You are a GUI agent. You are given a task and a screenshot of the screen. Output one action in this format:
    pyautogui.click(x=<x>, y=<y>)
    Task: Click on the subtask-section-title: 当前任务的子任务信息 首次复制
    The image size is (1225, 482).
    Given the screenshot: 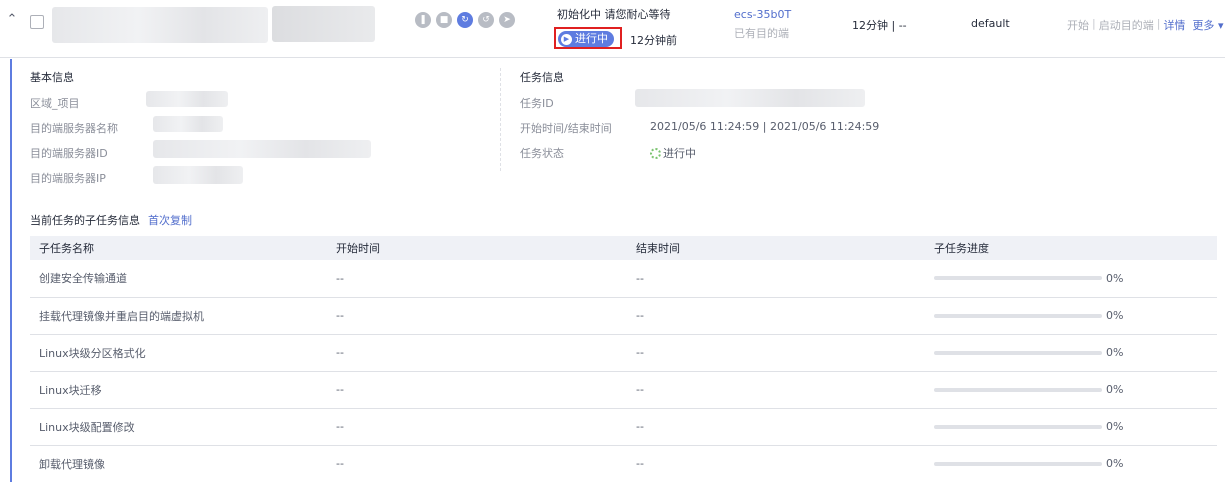 What is the action you would take?
    pyautogui.click(x=111, y=220)
    